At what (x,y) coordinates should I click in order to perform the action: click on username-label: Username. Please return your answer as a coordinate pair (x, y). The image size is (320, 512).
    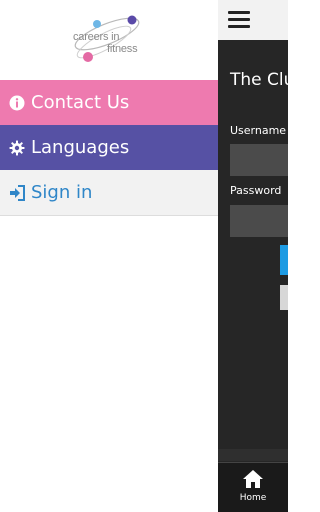
    Looking at the image, I should click on (258, 130).